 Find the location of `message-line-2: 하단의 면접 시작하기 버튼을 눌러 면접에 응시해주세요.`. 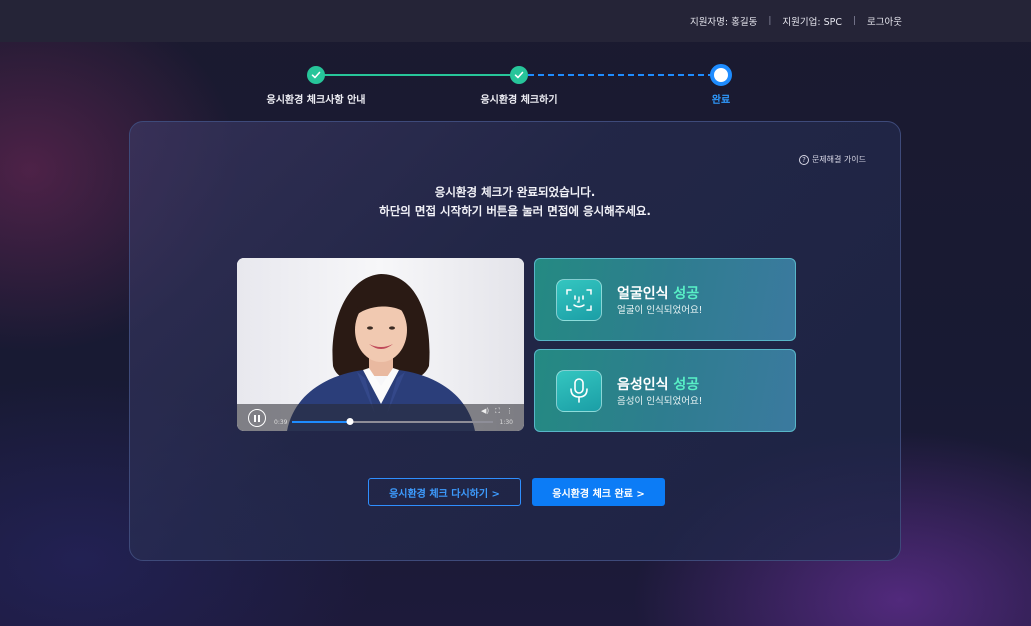

message-line-2: 하단의 면접 시작하기 버튼을 눌러 면접에 응시해주세요. is located at coordinates (515, 211).